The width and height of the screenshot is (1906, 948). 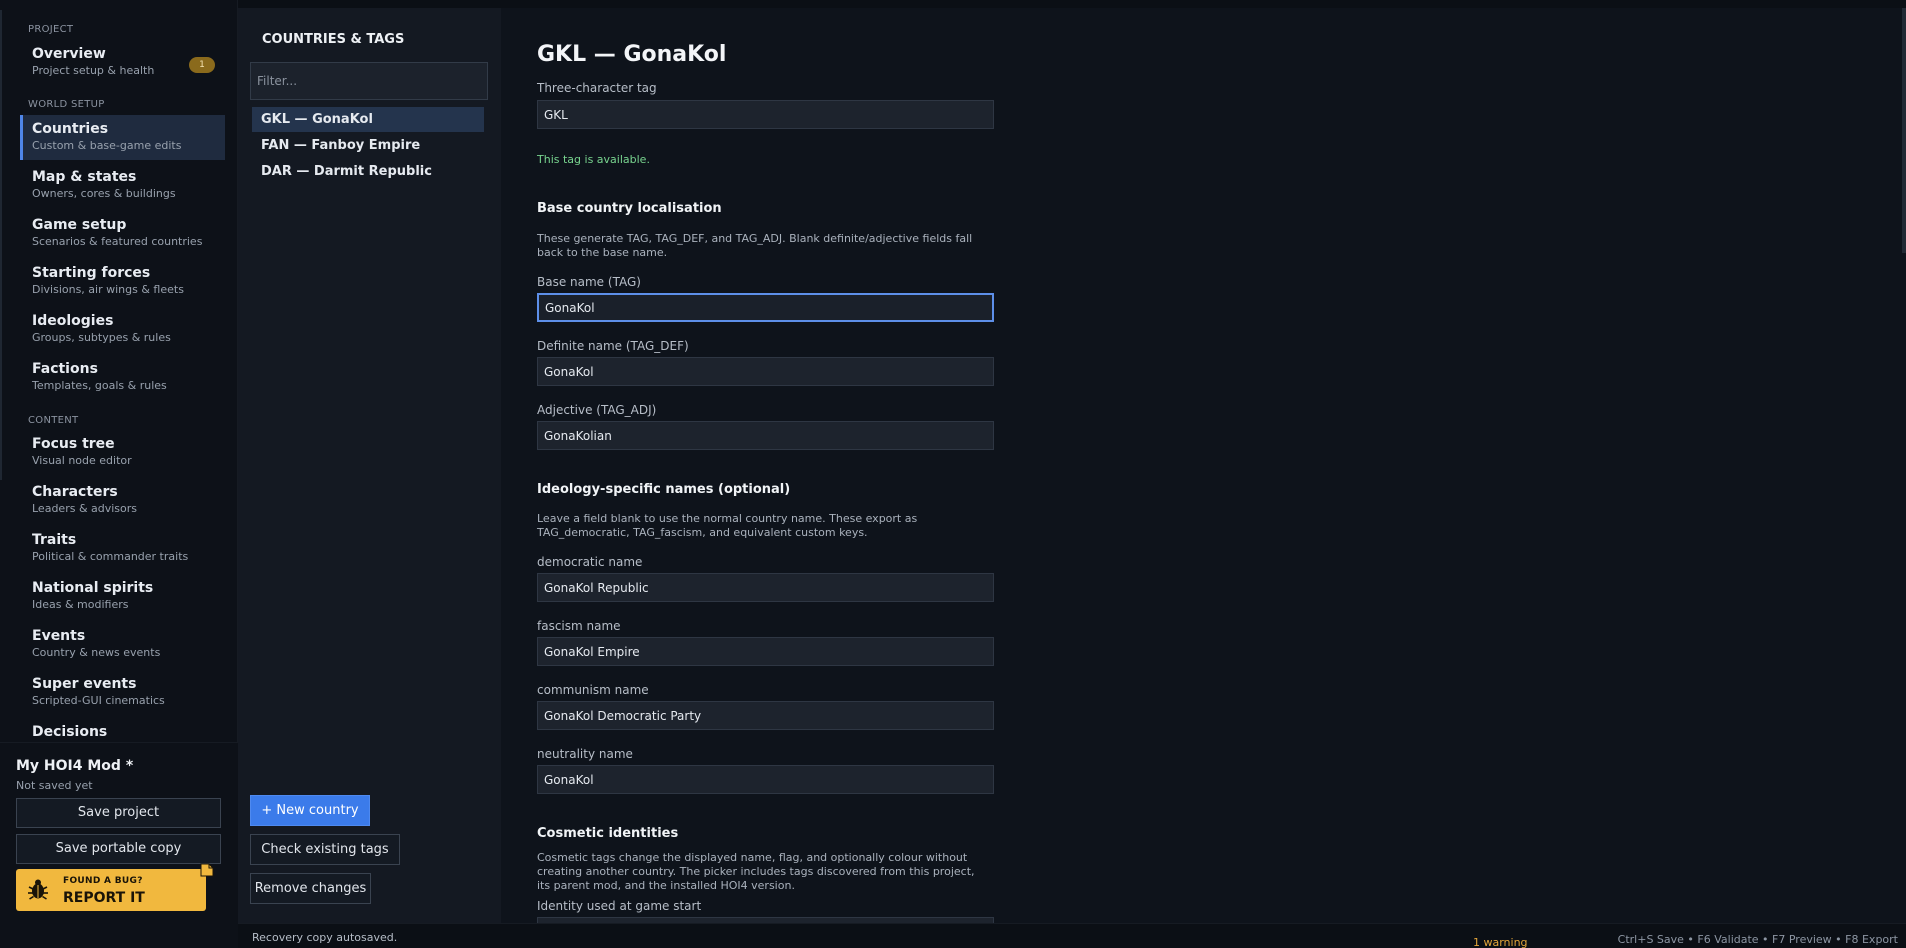 I want to click on sidebar-item-characters: Characters Leaders & advisors, so click(x=122, y=500).